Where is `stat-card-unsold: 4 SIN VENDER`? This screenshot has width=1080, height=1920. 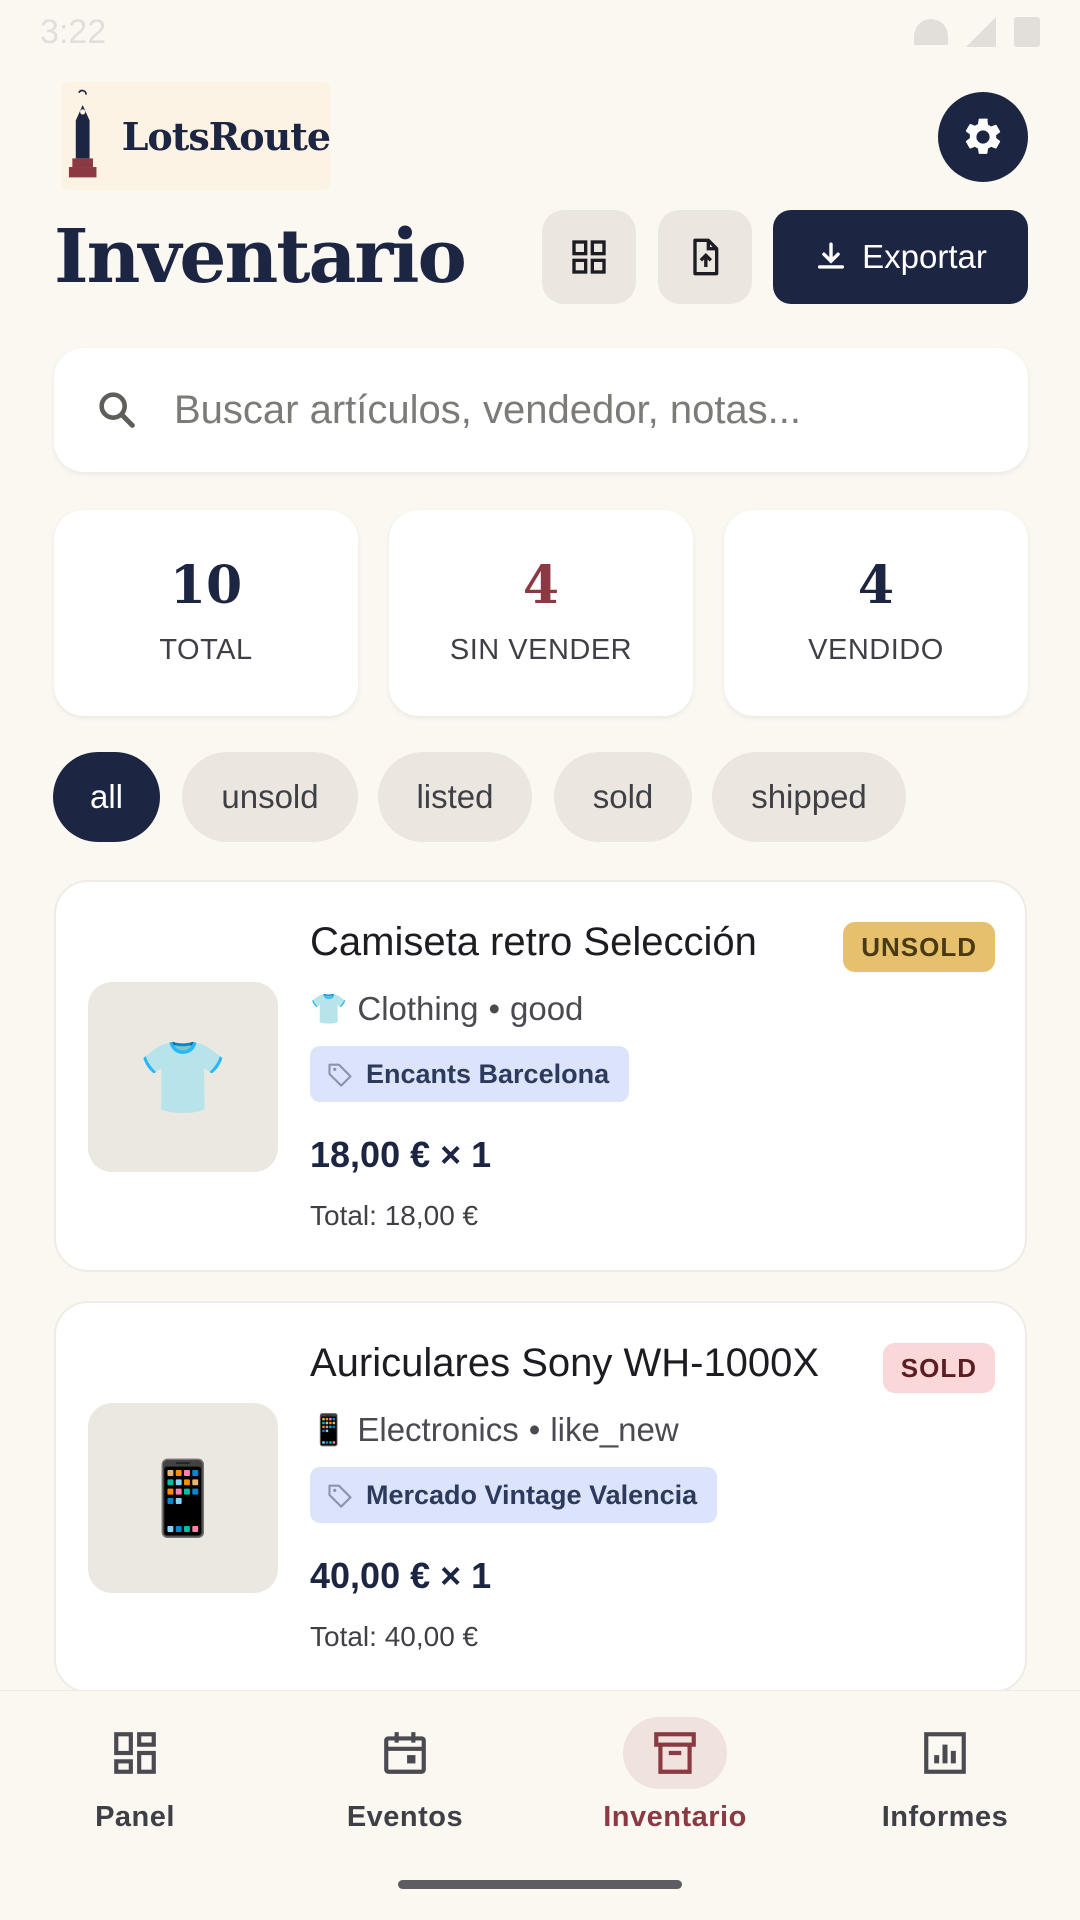 stat-card-unsold: 4 SIN VENDER is located at coordinates (541, 613).